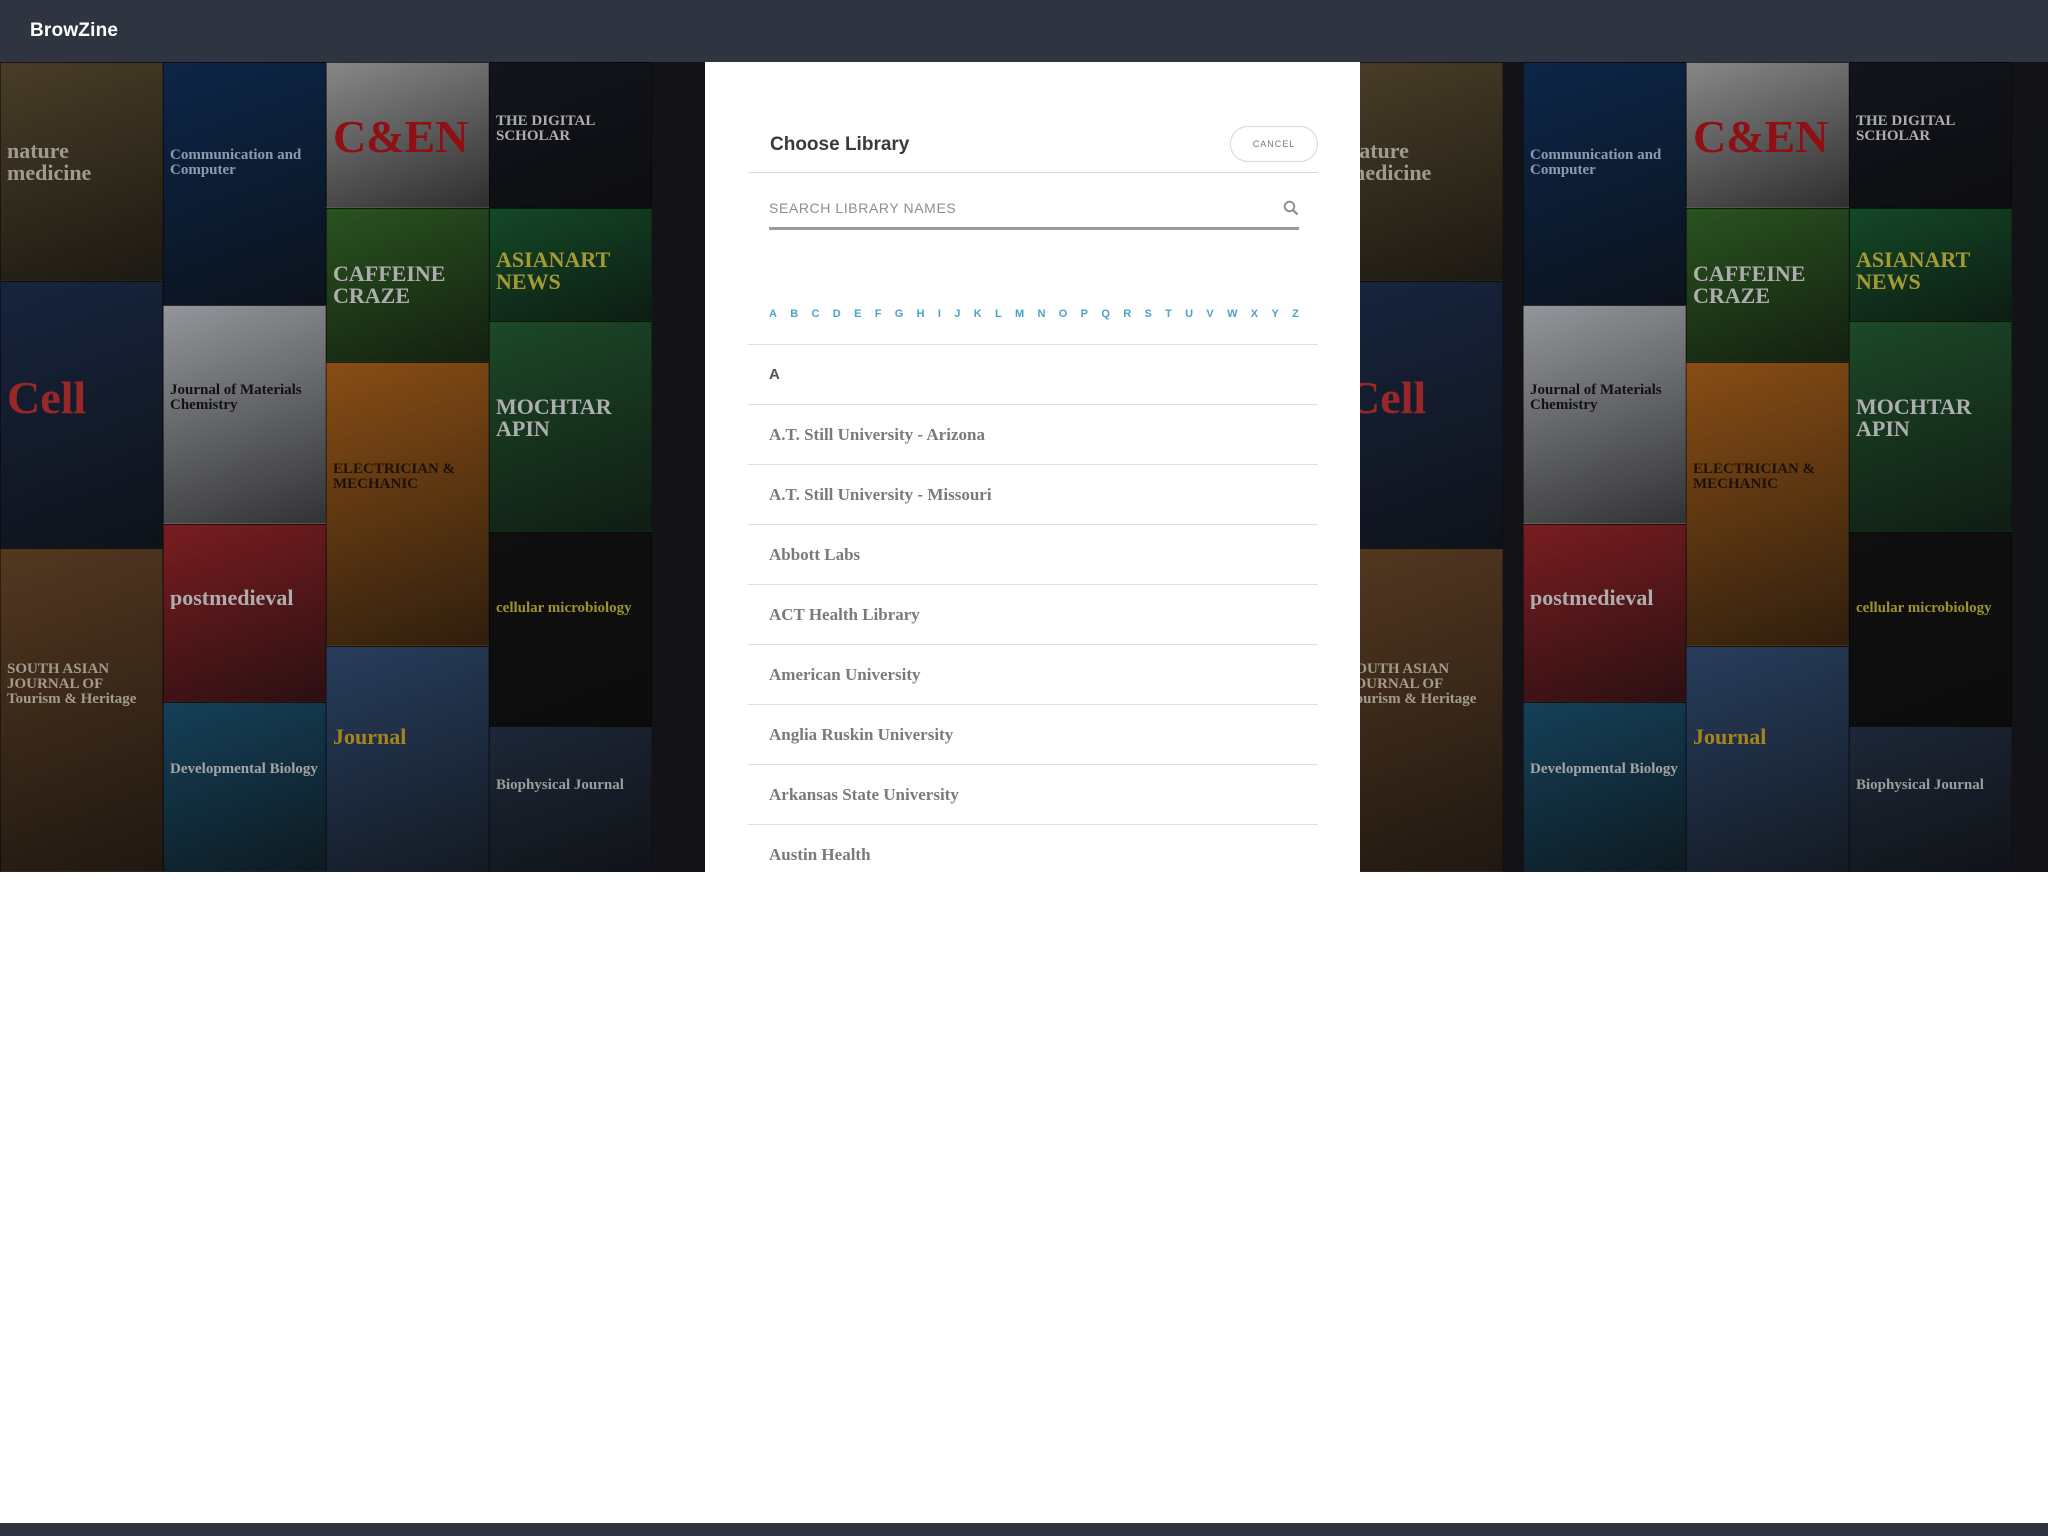 The image size is (2048, 1536). What do you see at coordinates (1127, 317) in the screenshot?
I see `alphabet-letter-r: R` at bounding box center [1127, 317].